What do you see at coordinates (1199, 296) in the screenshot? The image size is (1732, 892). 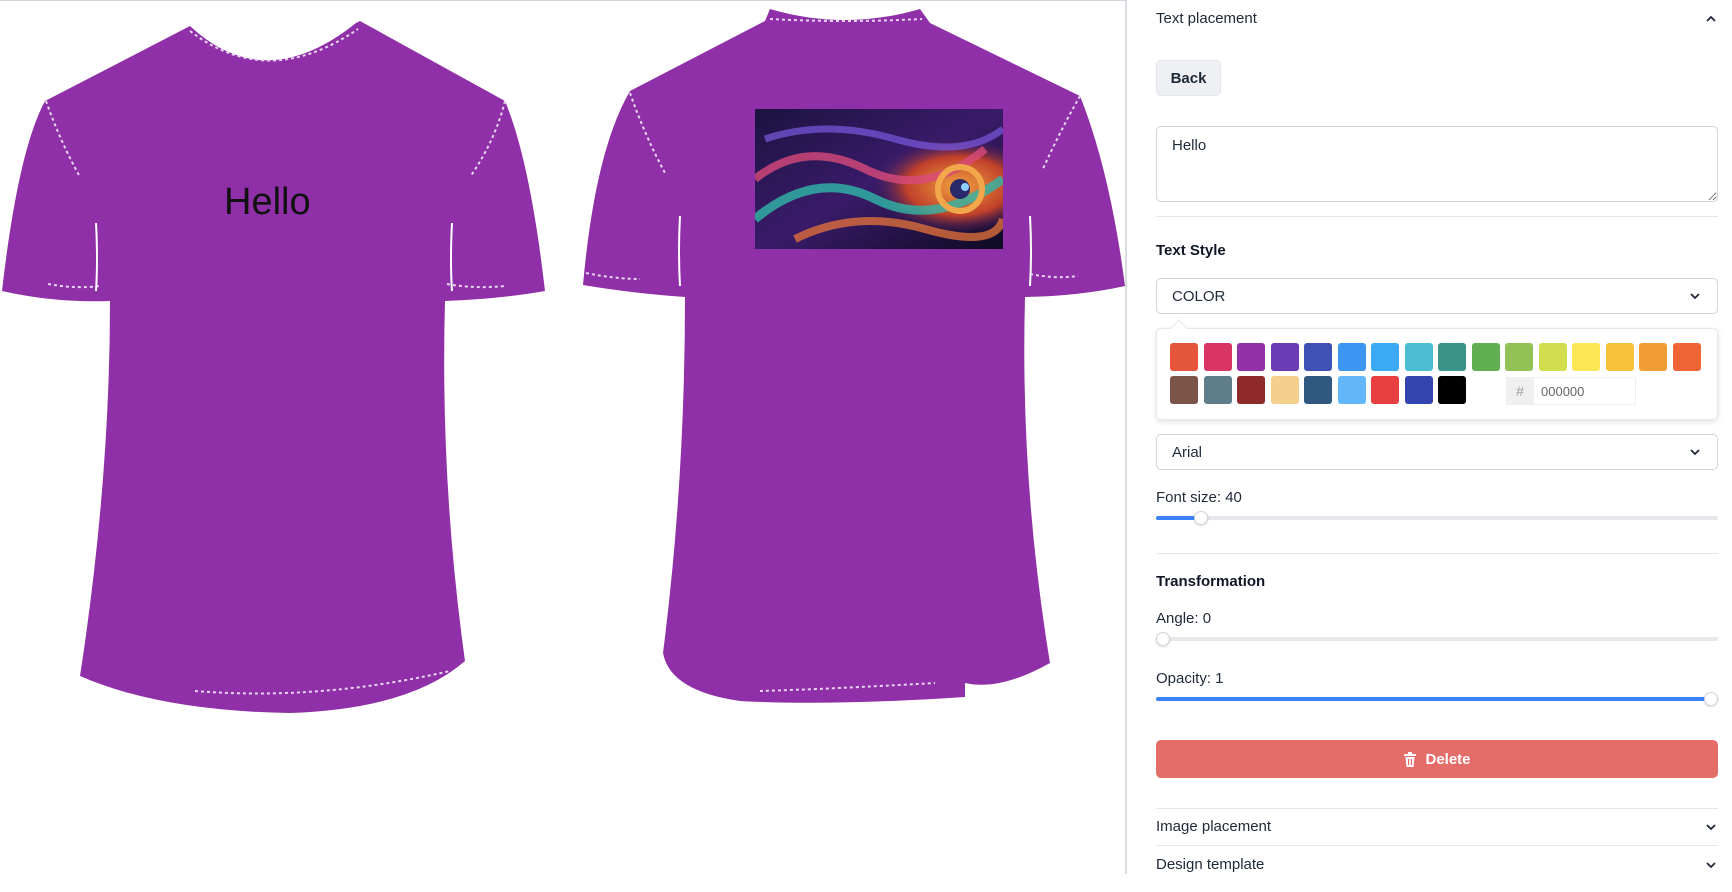 I see `color-select-label: COLOR` at bounding box center [1199, 296].